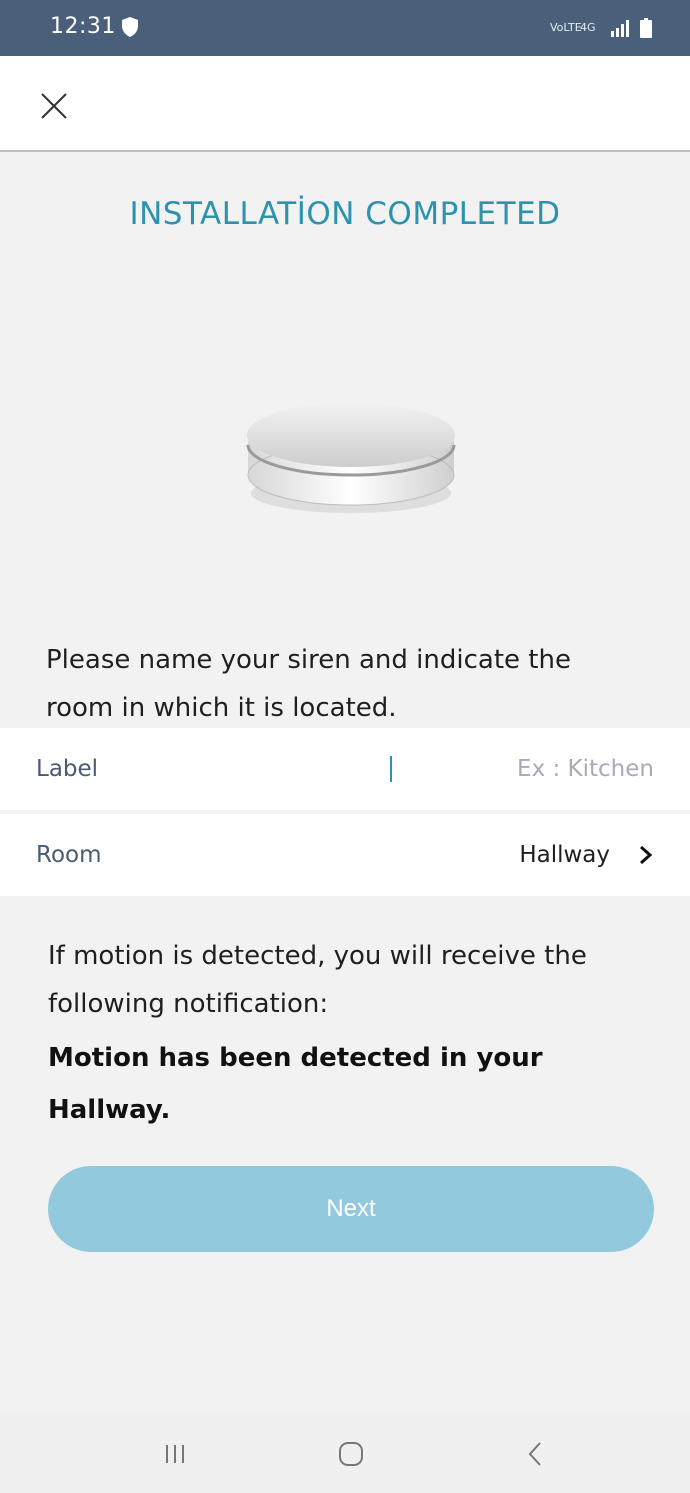 This screenshot has width=690, height=1493. I want to click on room-title: Room, so click(69, 855).